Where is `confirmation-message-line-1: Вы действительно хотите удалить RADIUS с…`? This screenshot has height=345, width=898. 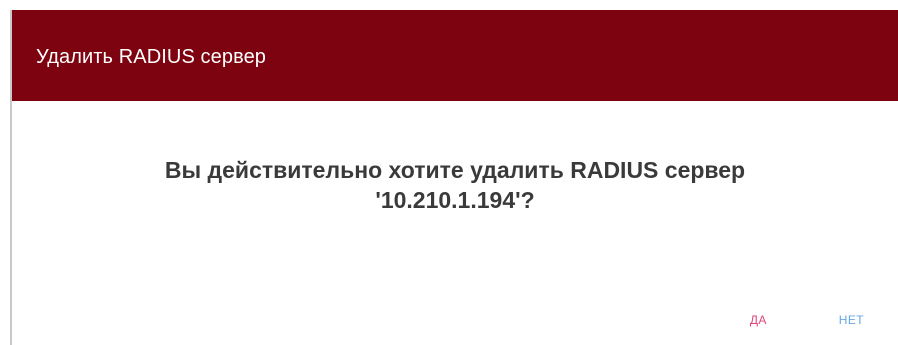 confirmation-message-line-1: Вы действительно хотите удалить RADIUS с… is located at coordinates (455, 170).